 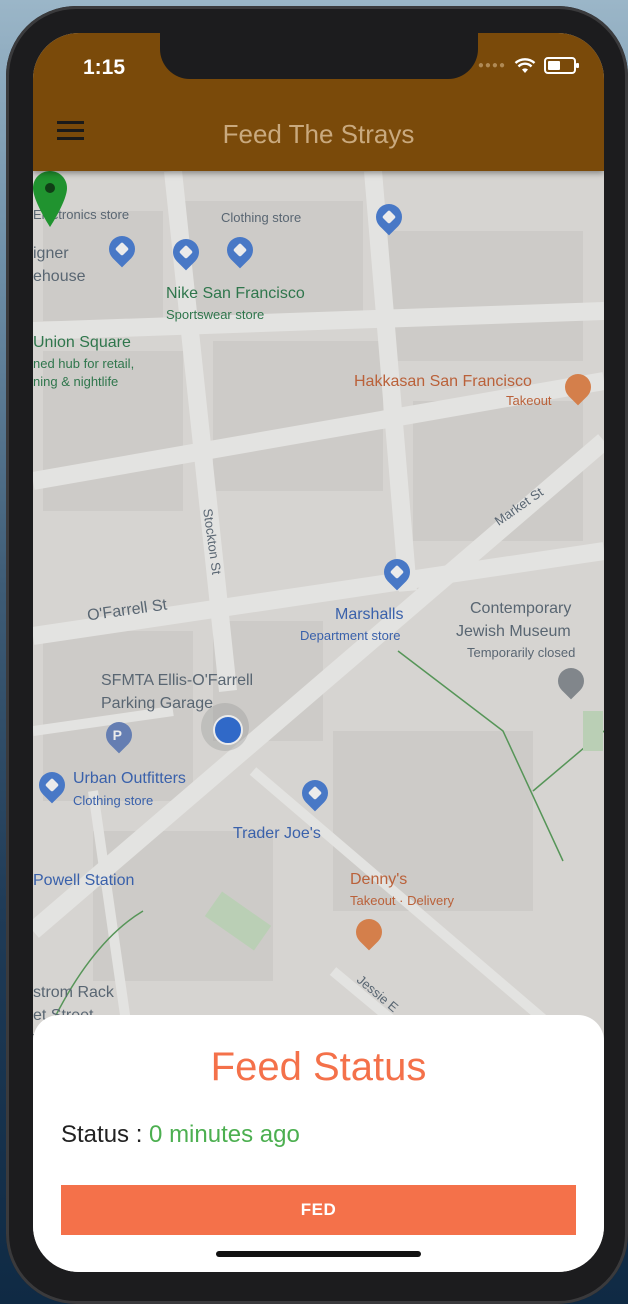 I want to click on fed-button: FED, so click(x=318, y=1210).